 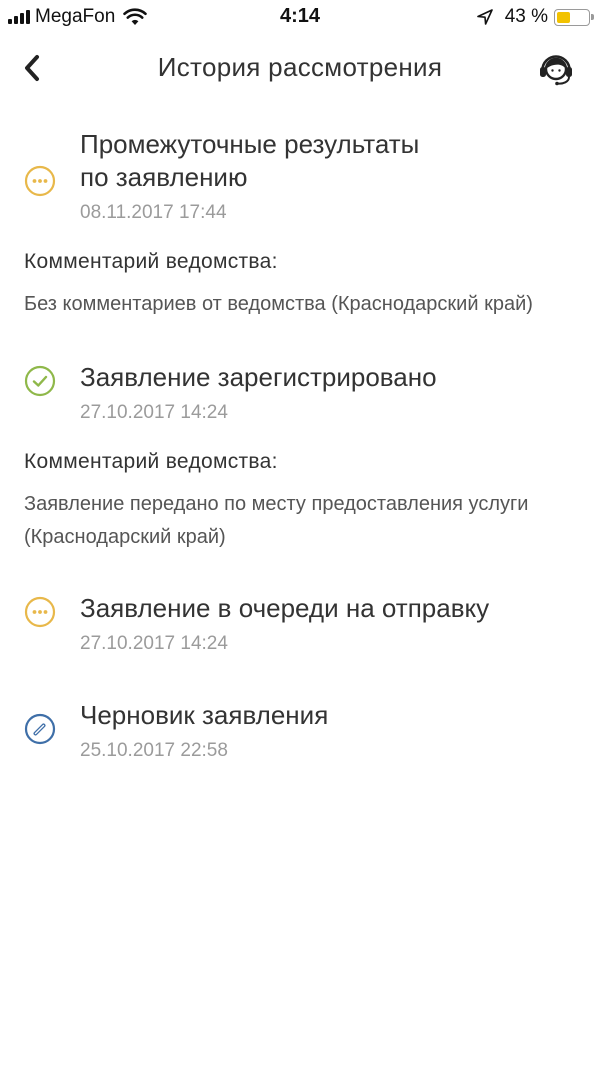 I want to click on status-bar-right: 43 %, so click(x=535, y=17).